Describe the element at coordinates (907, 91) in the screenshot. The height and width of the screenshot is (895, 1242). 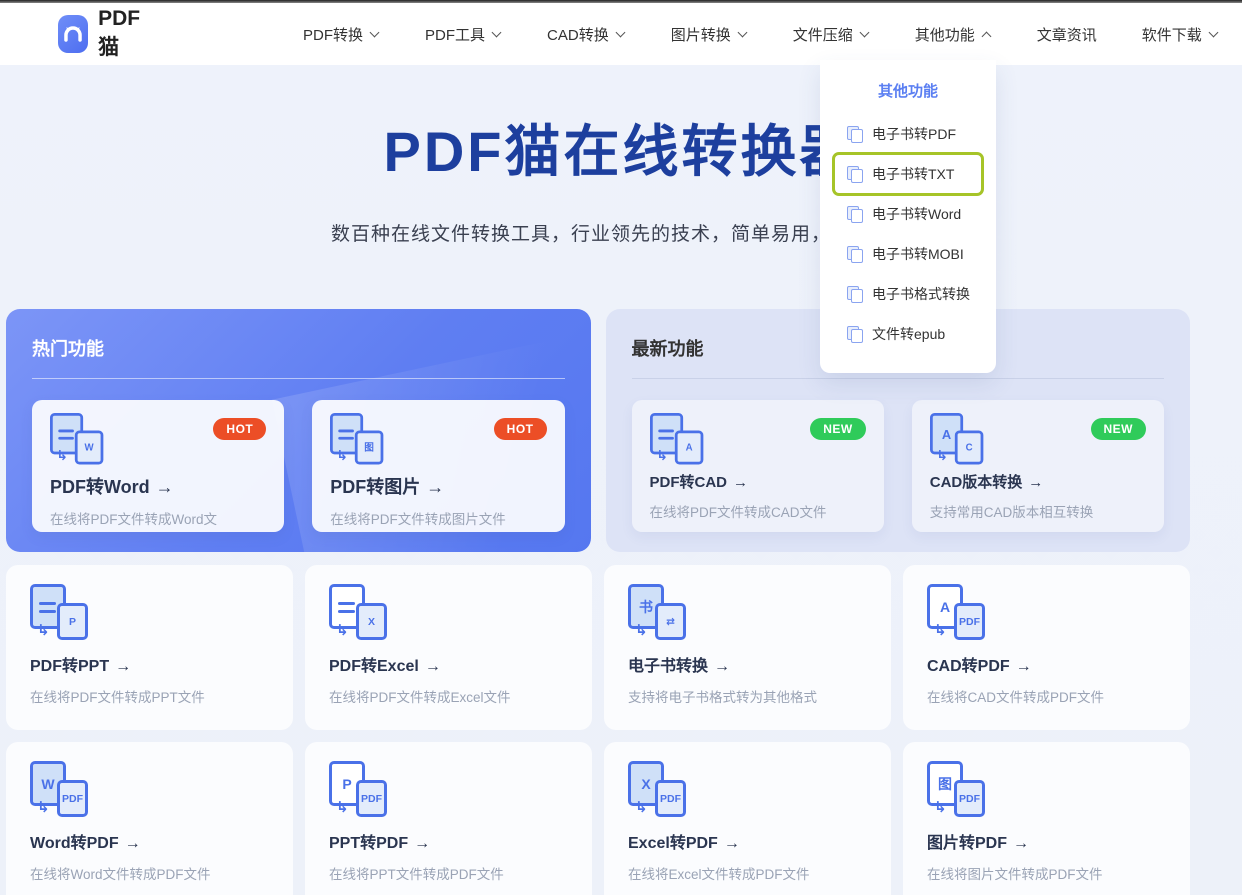
I see `dropdown-title: 其他功能` at that location.